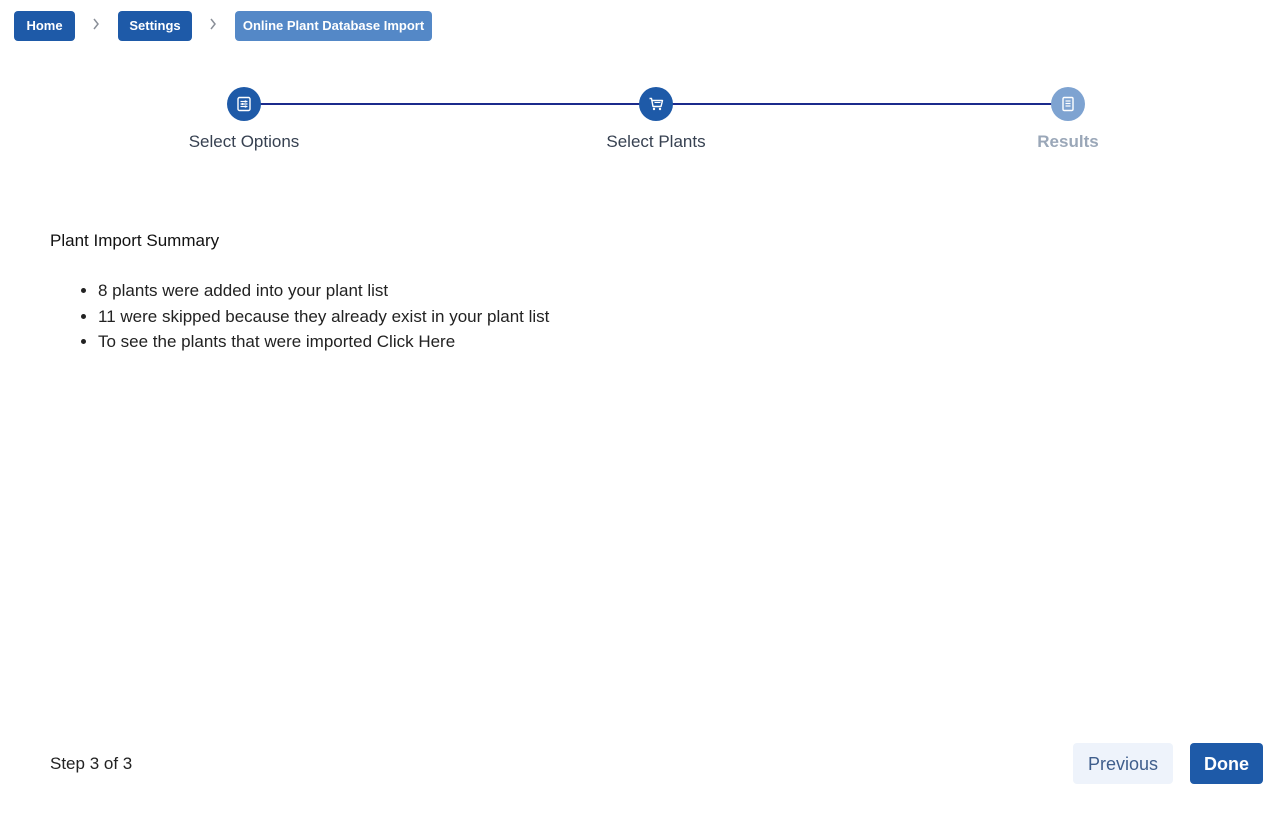 The height and width of the screenshot is (831, 1280). What do you see at coordinates (237, 341) in the screenshot?
I see `summary-imported-text: To see the plants that were imported` at bounding box center [237, 341].